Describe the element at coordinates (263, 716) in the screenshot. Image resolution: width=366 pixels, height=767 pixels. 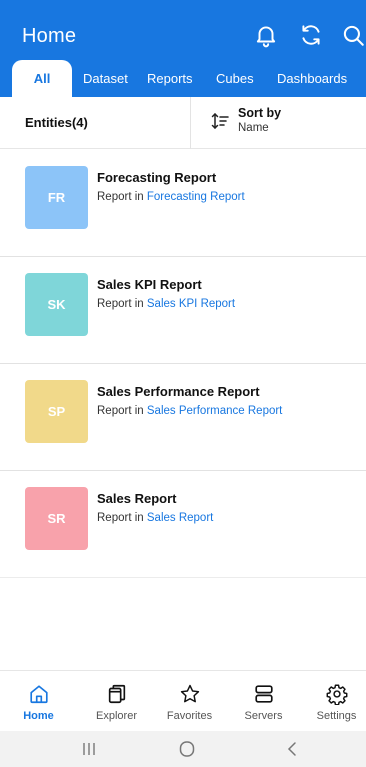
I see `nav-label: Servers` at that location.